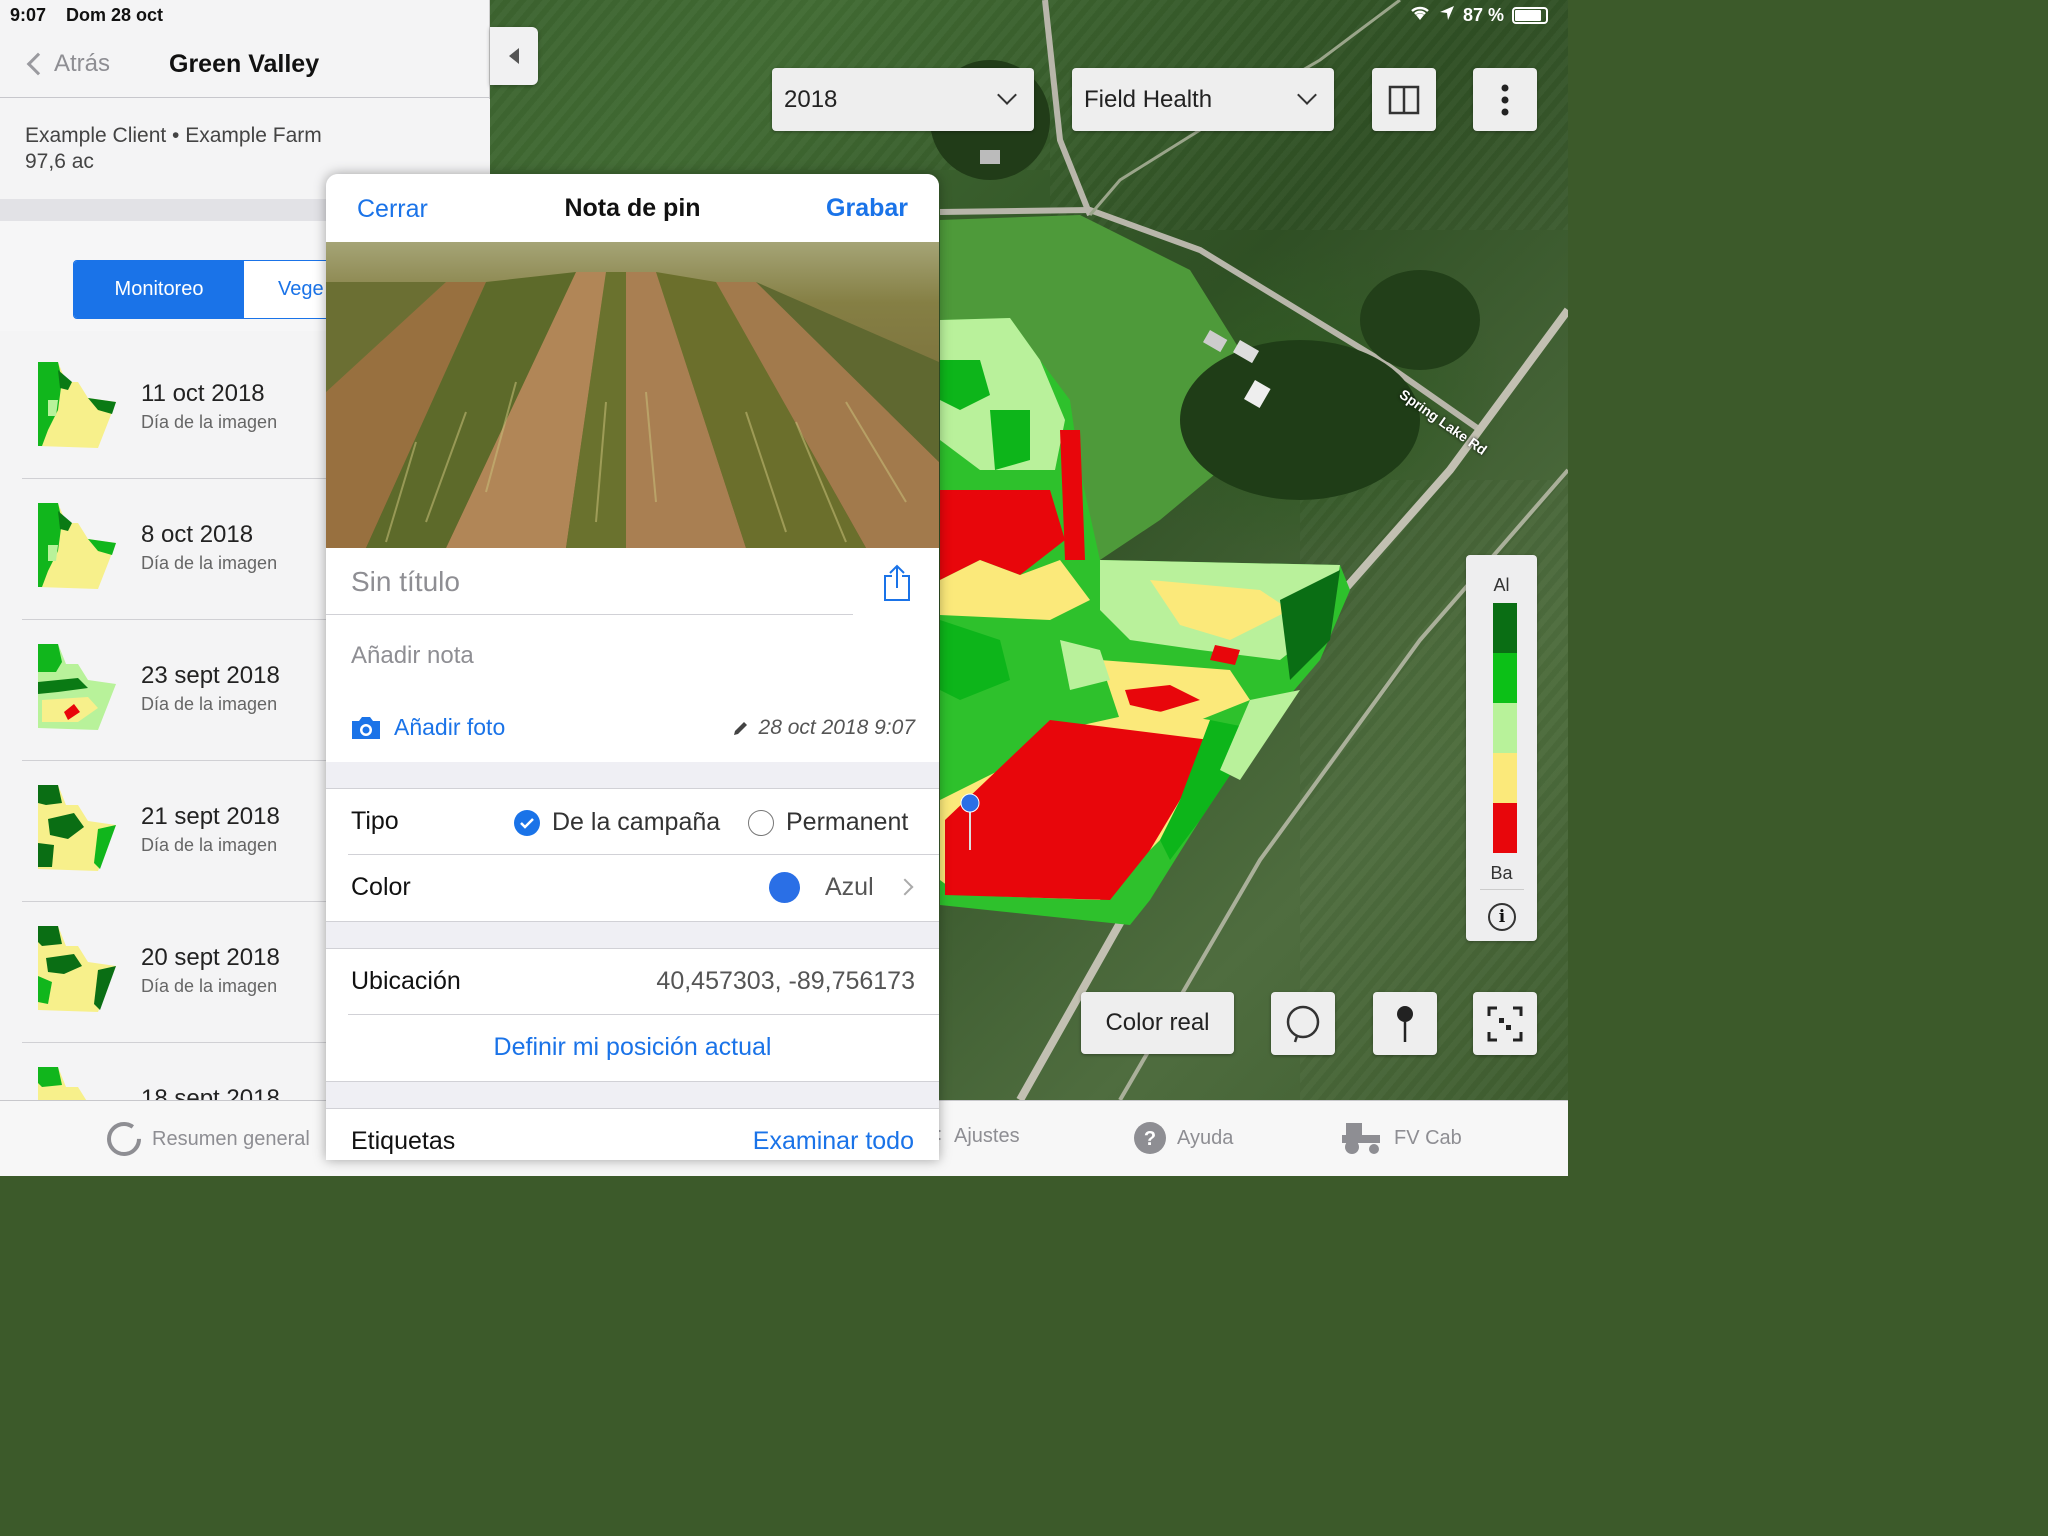 The height and width of the screenshot is (1536, 2048). Describe the element at coordinates (375, 821) in the screenshot. I see `type-label: Tipo` at that location.